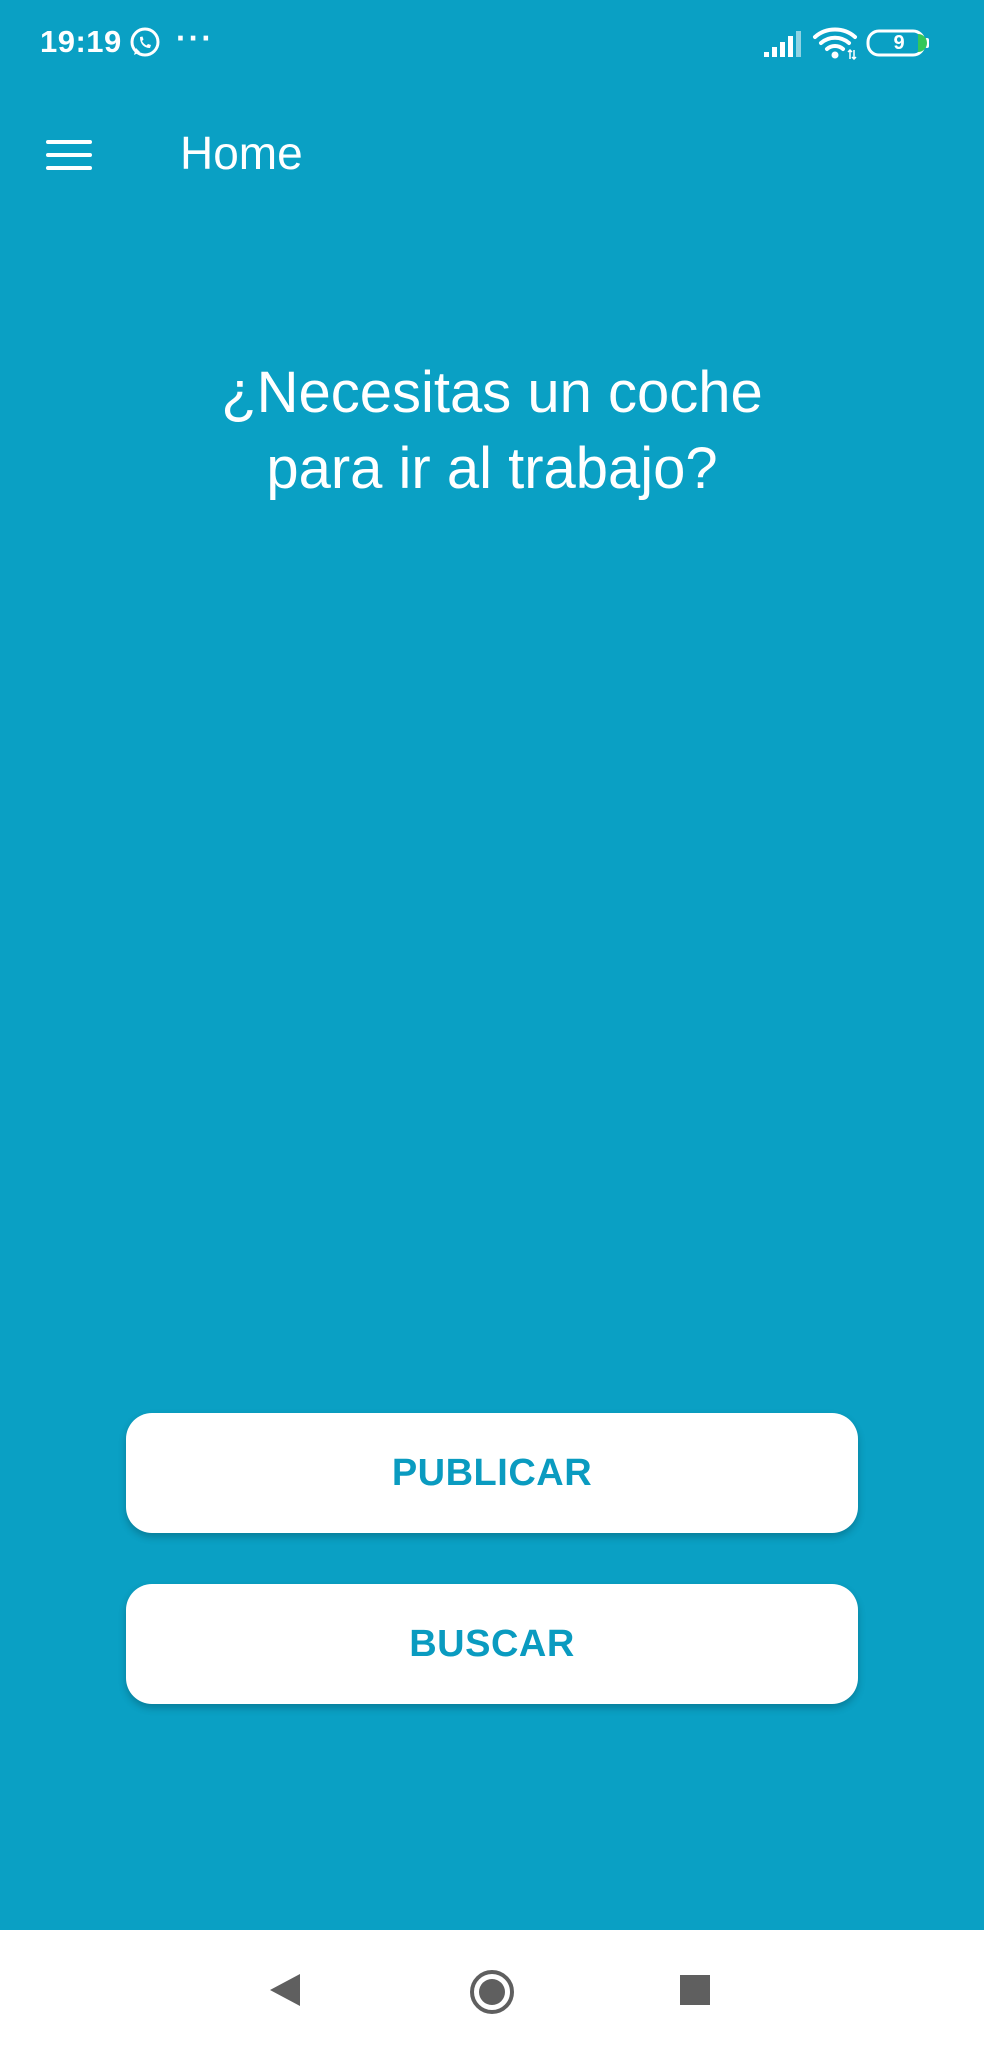 This screenshot has width=984, height=2048. Describe the element at coordinates (492, 1644) in the screenshot. I see `search-button: BUSCAR` at that location.